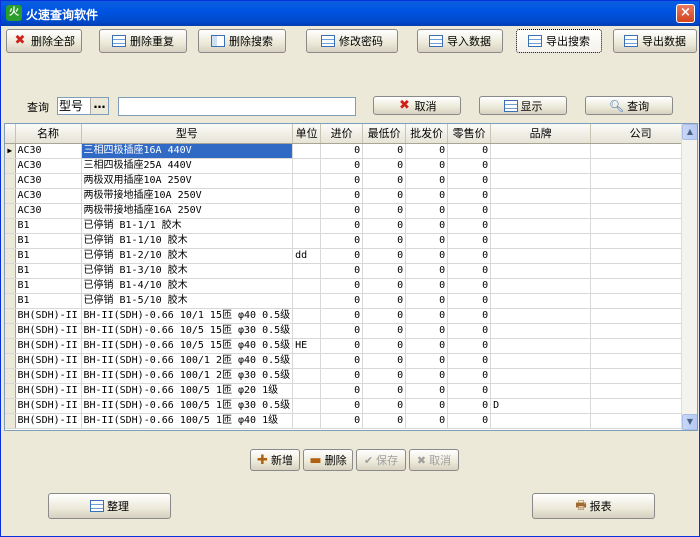  Describe the element at coordinates (348, 241) in the screenshot. I see `table-row: B1 已停销 B1-1/10 胶木 0 0 0 0` at that location.